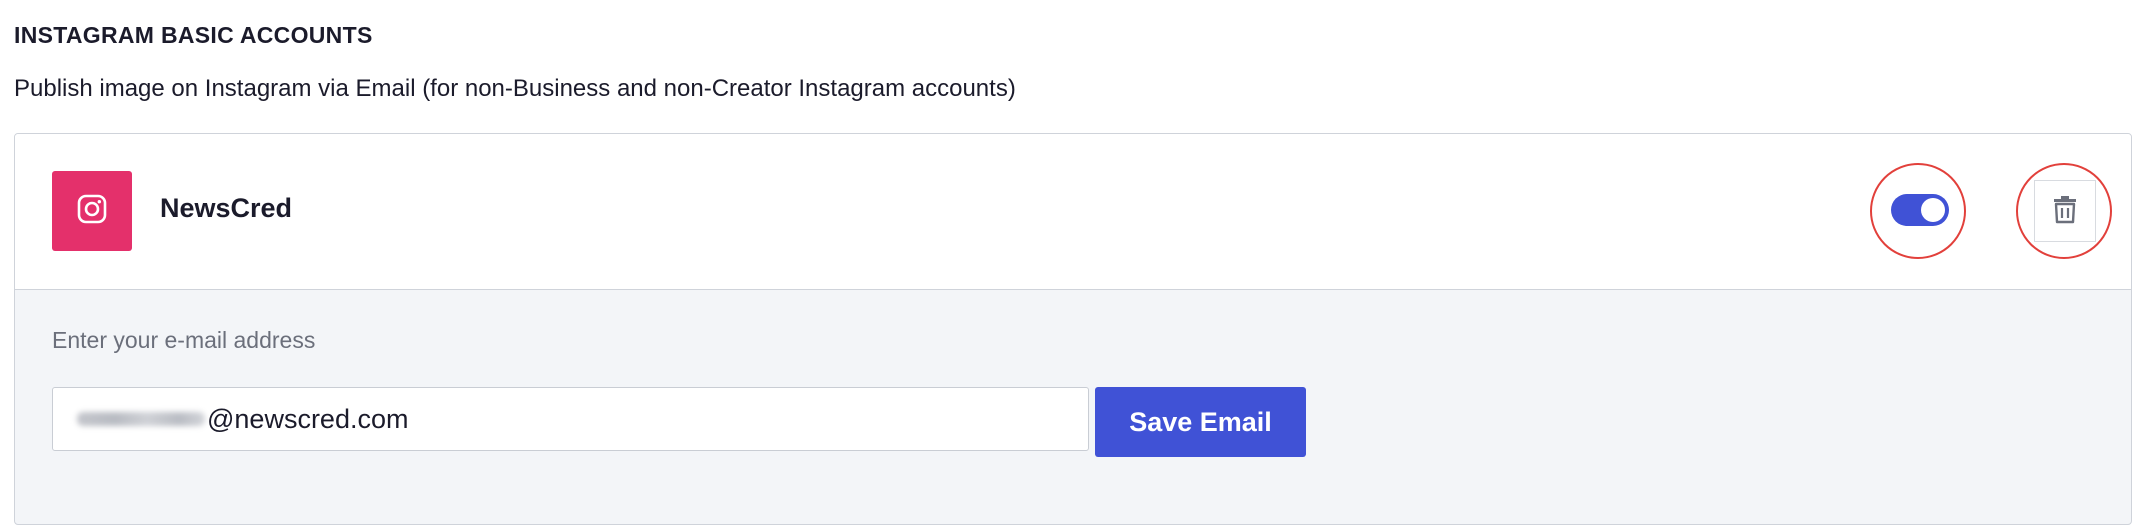  What do you see at coordinates (308, 418) in the screenshot?
I see `email-domain-text: @newscred.com` at bounding box center [308, 418].